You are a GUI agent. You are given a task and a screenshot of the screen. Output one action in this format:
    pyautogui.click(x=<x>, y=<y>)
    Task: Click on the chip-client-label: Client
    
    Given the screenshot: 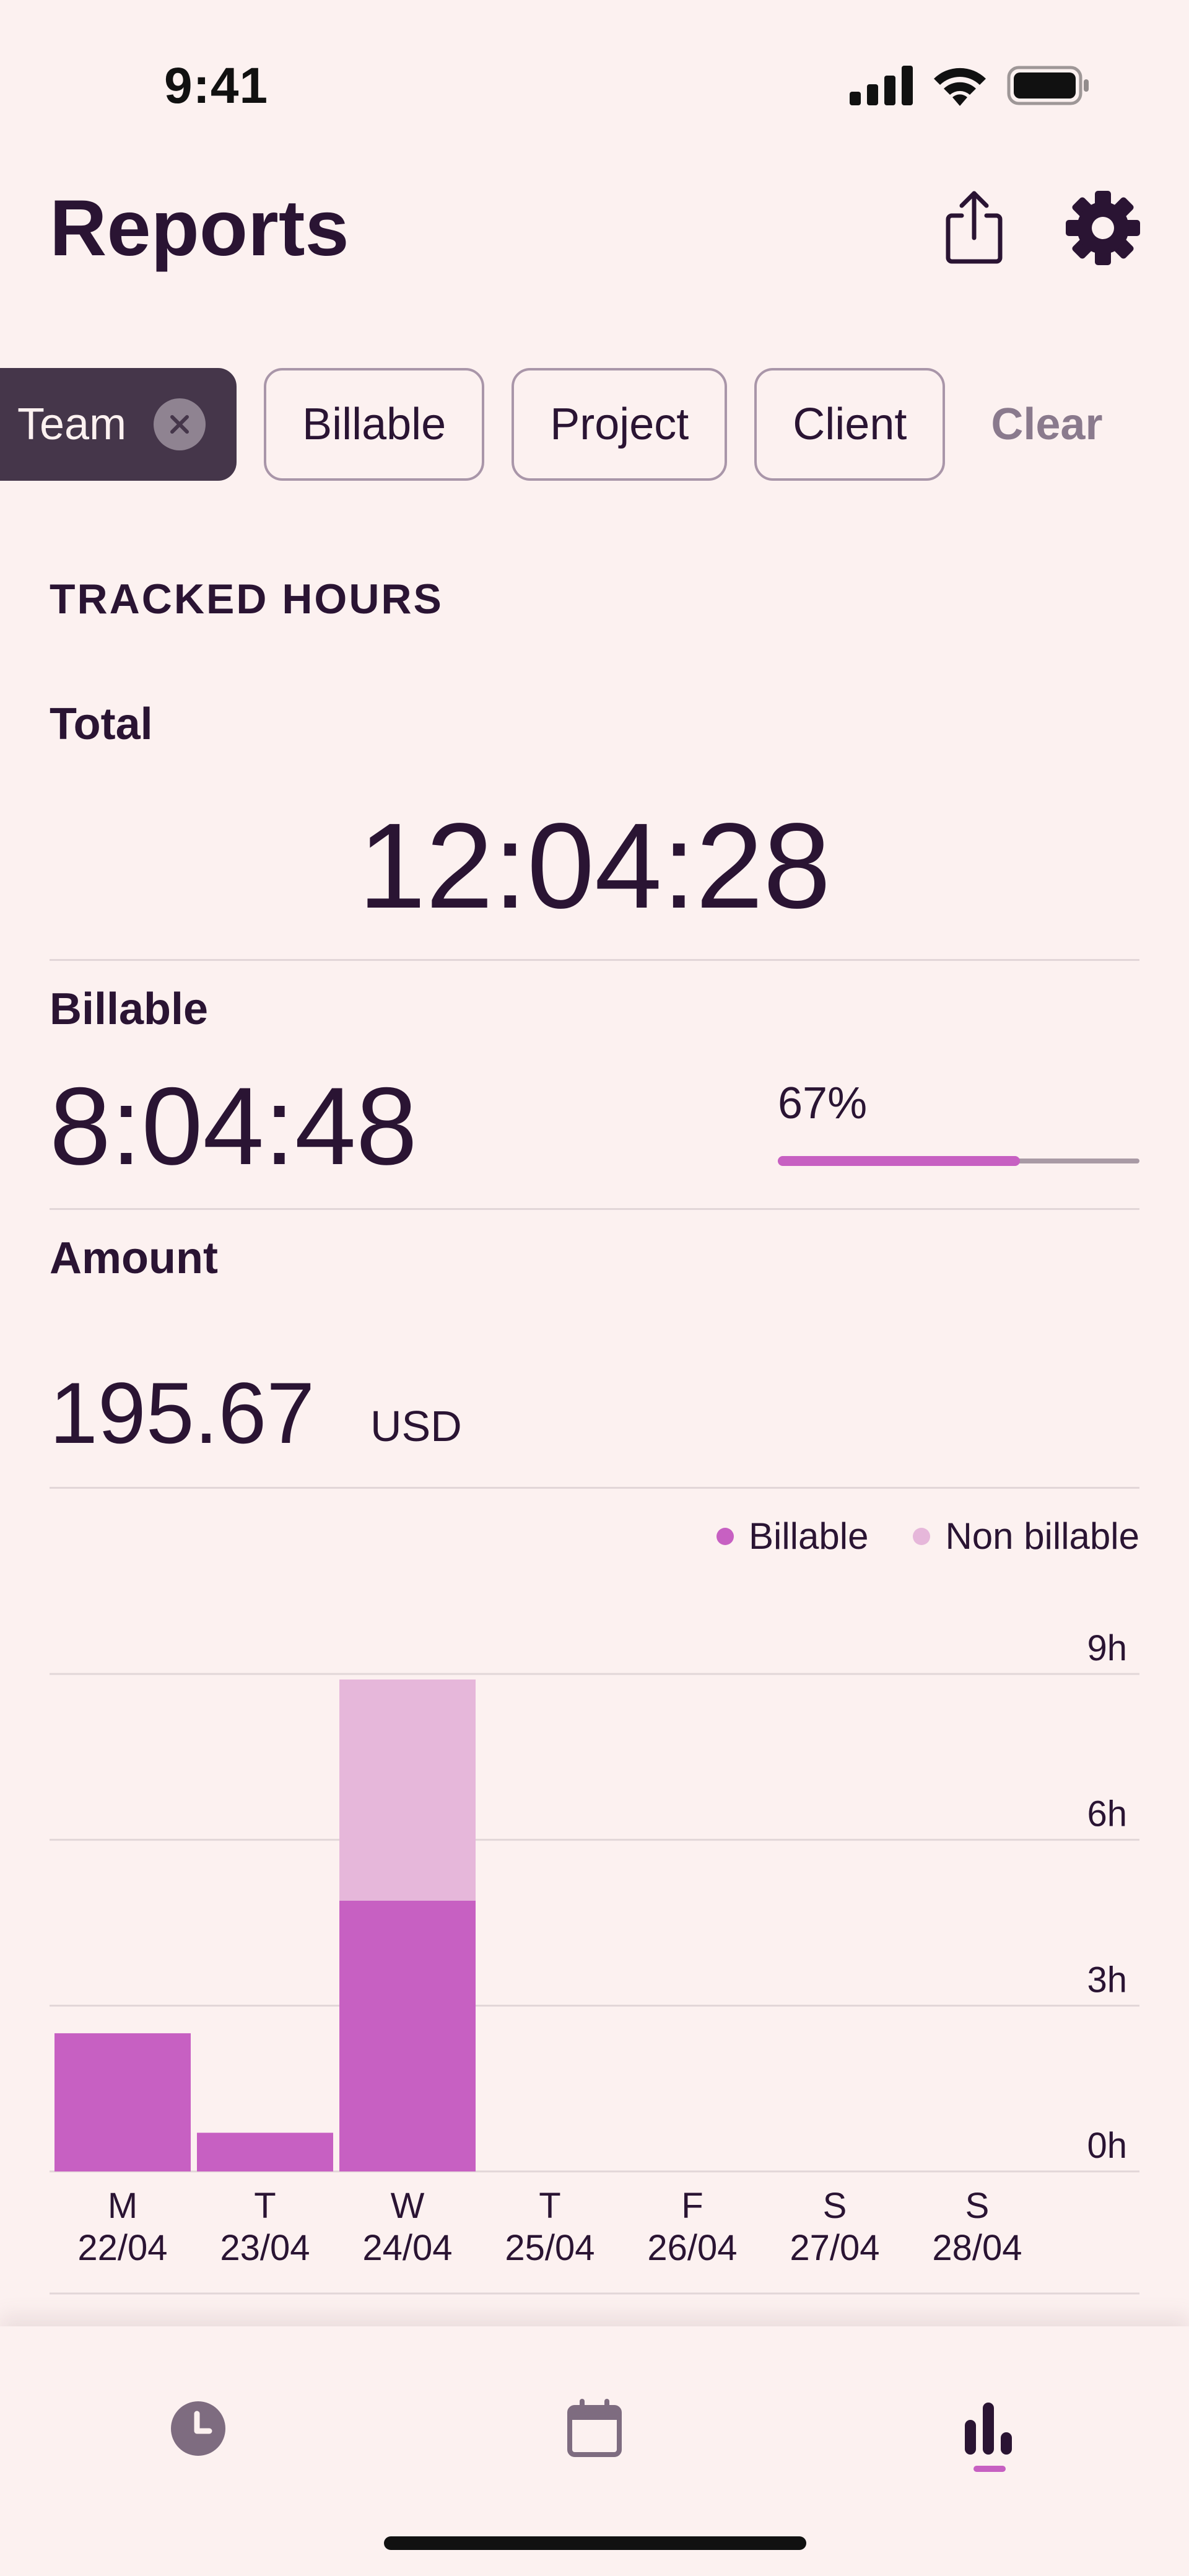 What is the action you would take?
    pyautogui.click(x=850, y=424)
    